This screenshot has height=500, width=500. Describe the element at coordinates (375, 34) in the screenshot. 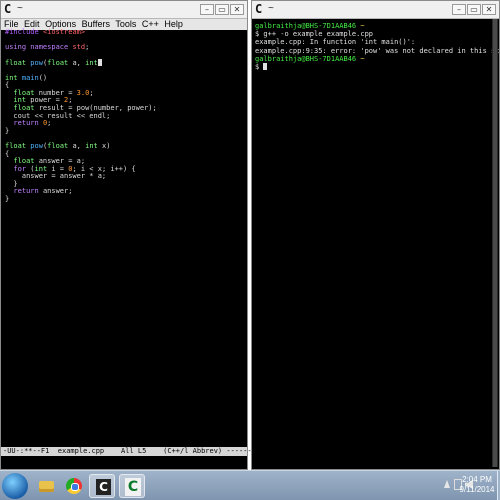

I see `term-line: $ g++ -o example example.cpp` at that location.